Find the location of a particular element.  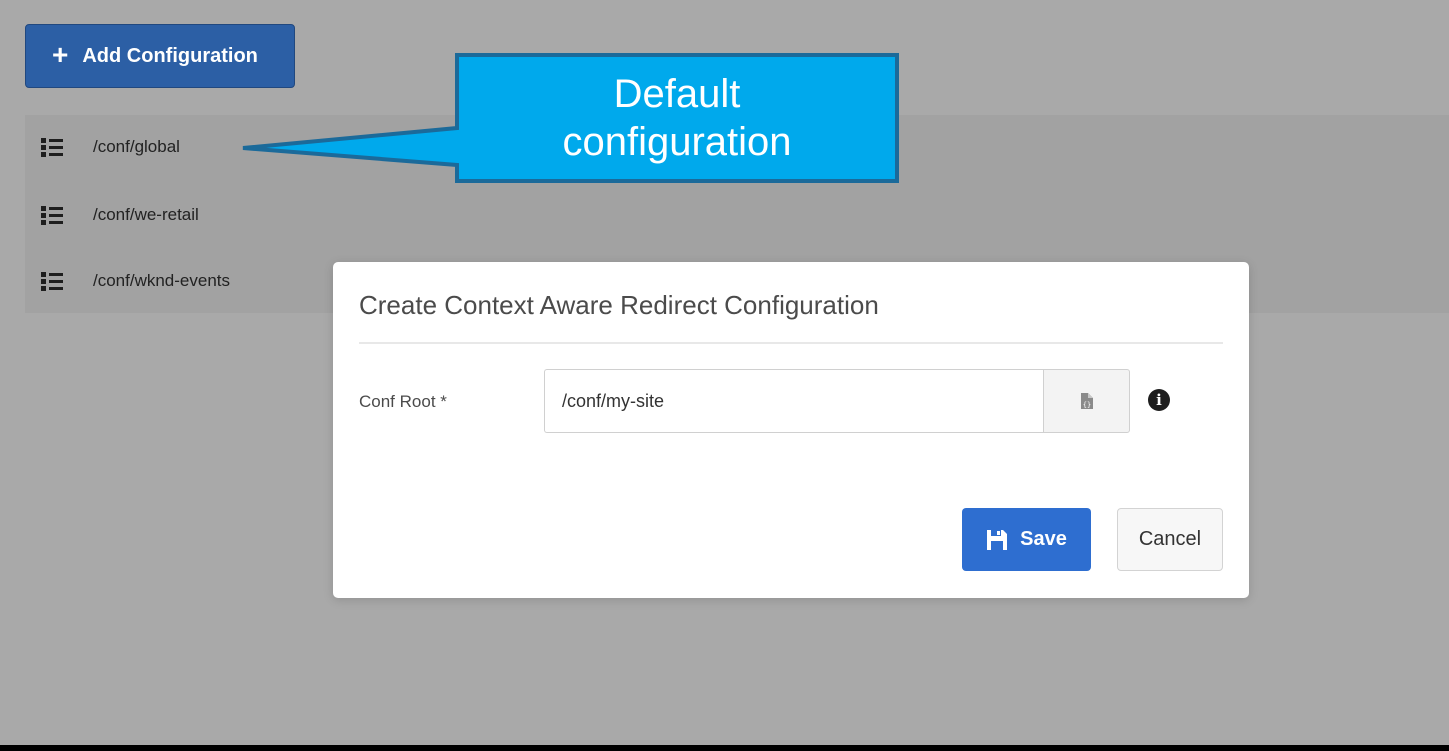

configuration-item-wknd-events: /conf/wknd-events is located at coordinates (175, 281).